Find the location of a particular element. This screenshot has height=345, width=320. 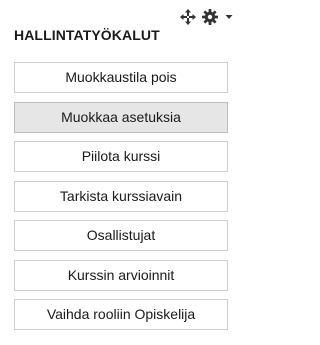

list-item: Piilota kurssi is located at coordinates (121, 156).